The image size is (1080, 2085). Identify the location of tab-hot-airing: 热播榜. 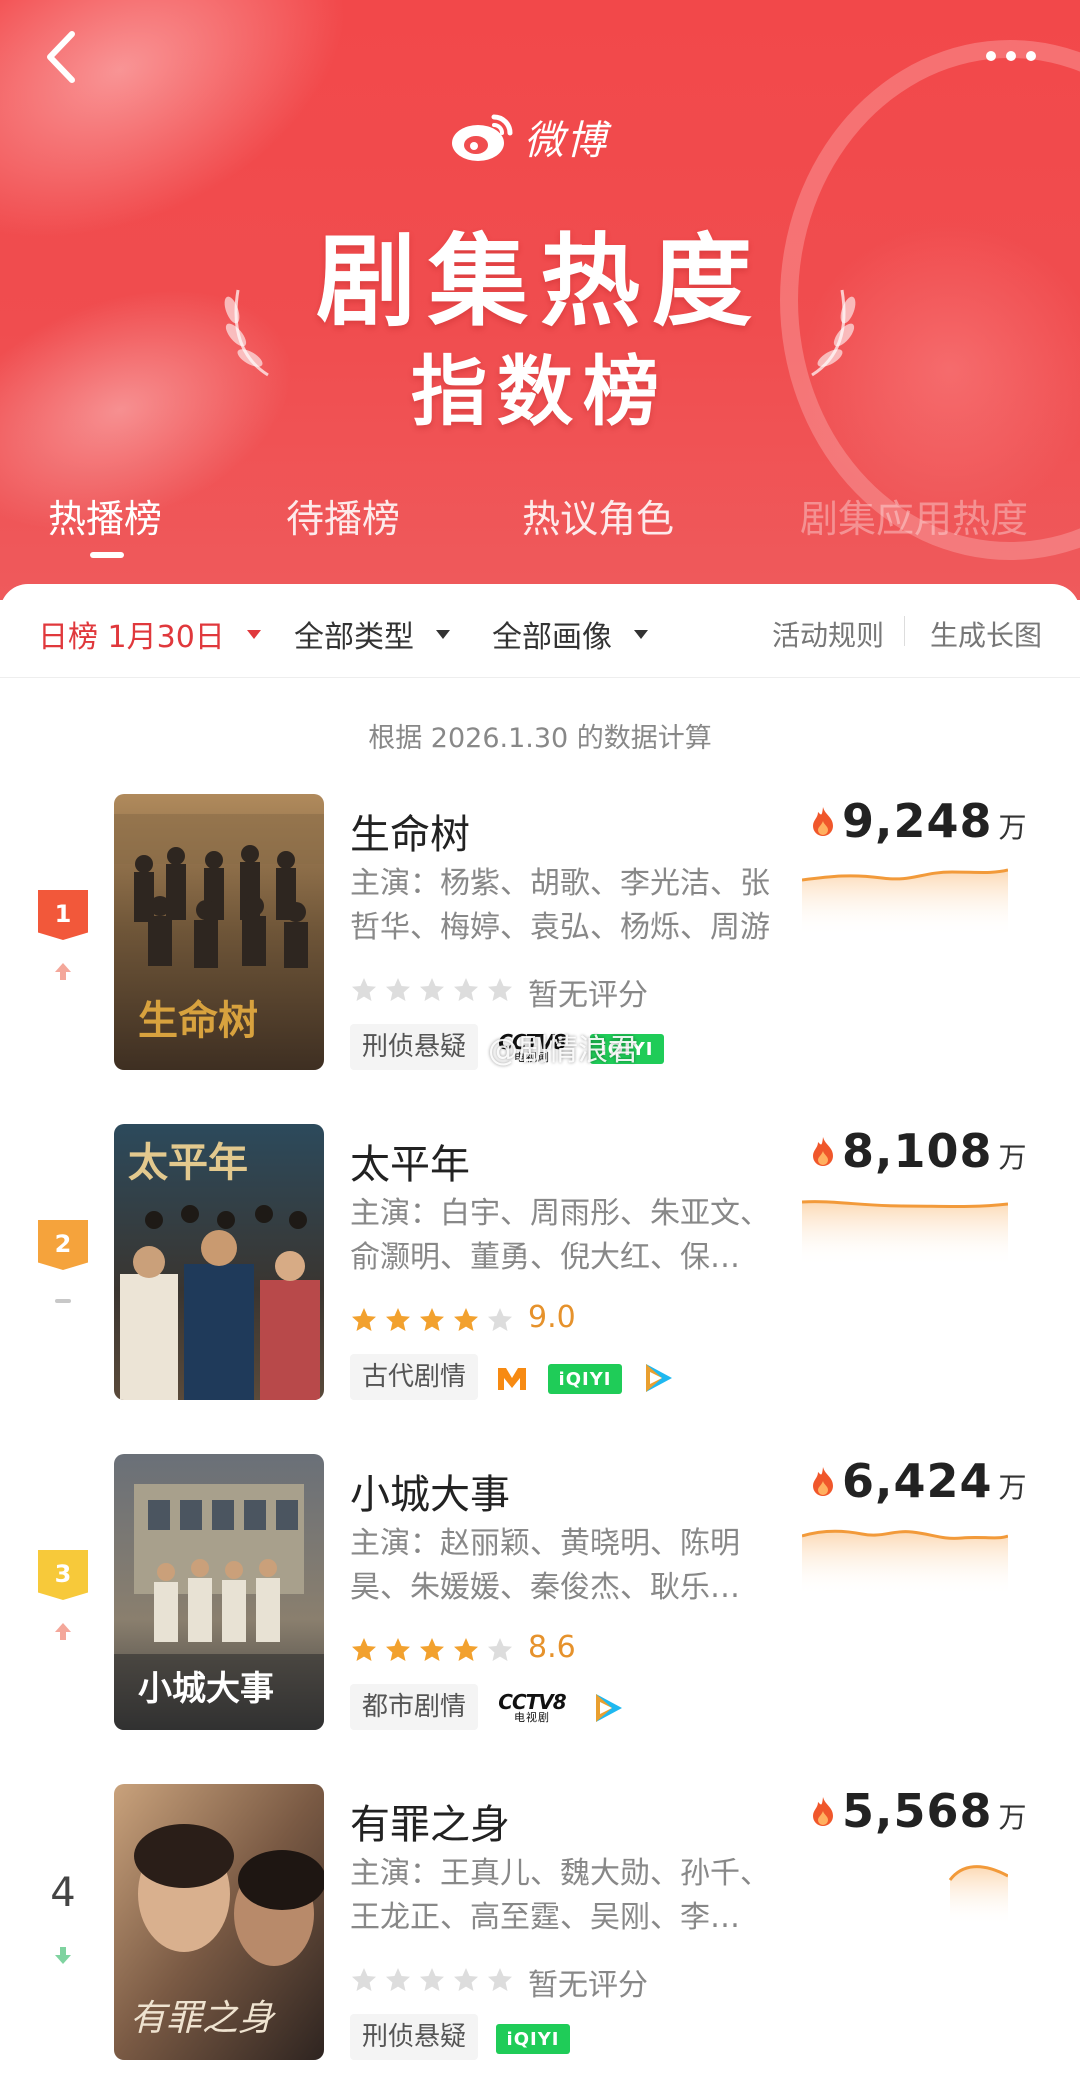
(105, 515).